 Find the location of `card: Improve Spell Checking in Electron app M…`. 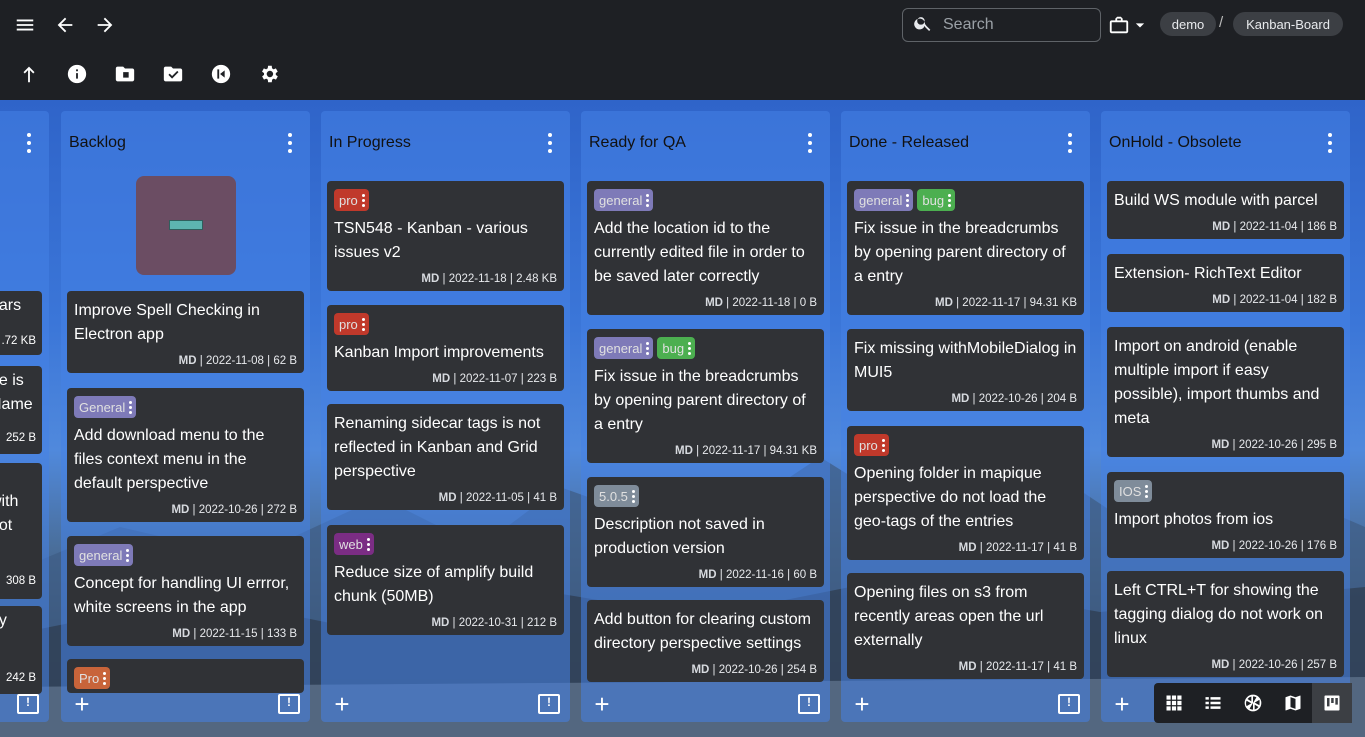

card: Improve Spell Checking in Electron app M… is located at coordinates (185, 332).